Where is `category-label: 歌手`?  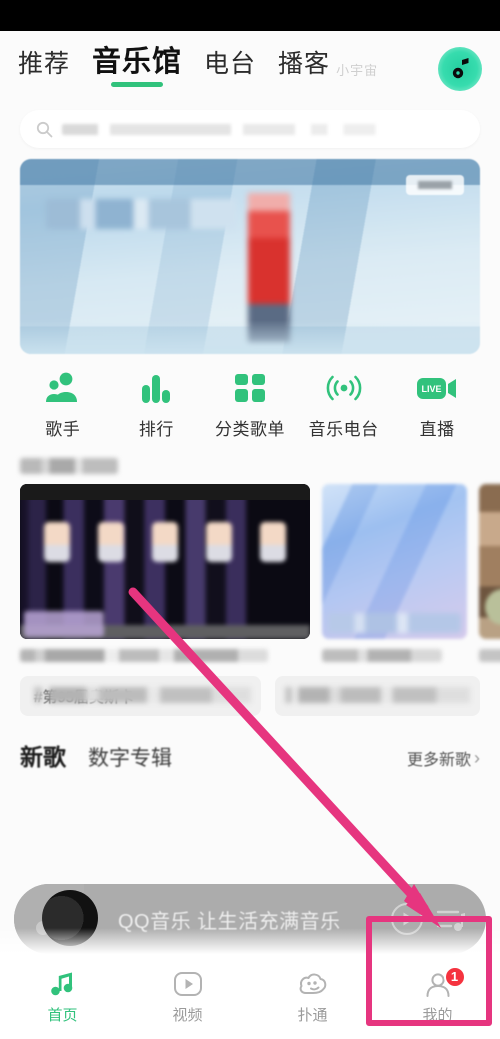 category-label: 歌手 is located at coordinates (63, 429).